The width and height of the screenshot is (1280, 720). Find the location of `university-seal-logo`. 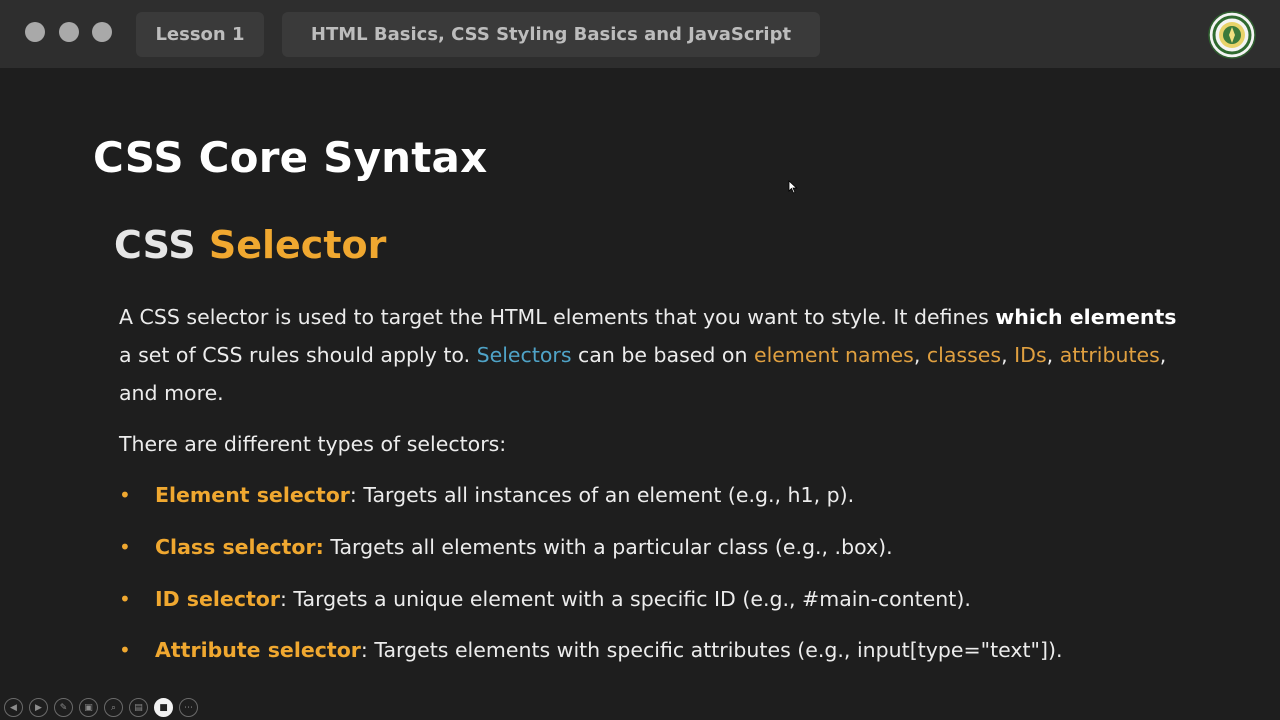

university-seal-logo is located at coordinates (1232, 35).